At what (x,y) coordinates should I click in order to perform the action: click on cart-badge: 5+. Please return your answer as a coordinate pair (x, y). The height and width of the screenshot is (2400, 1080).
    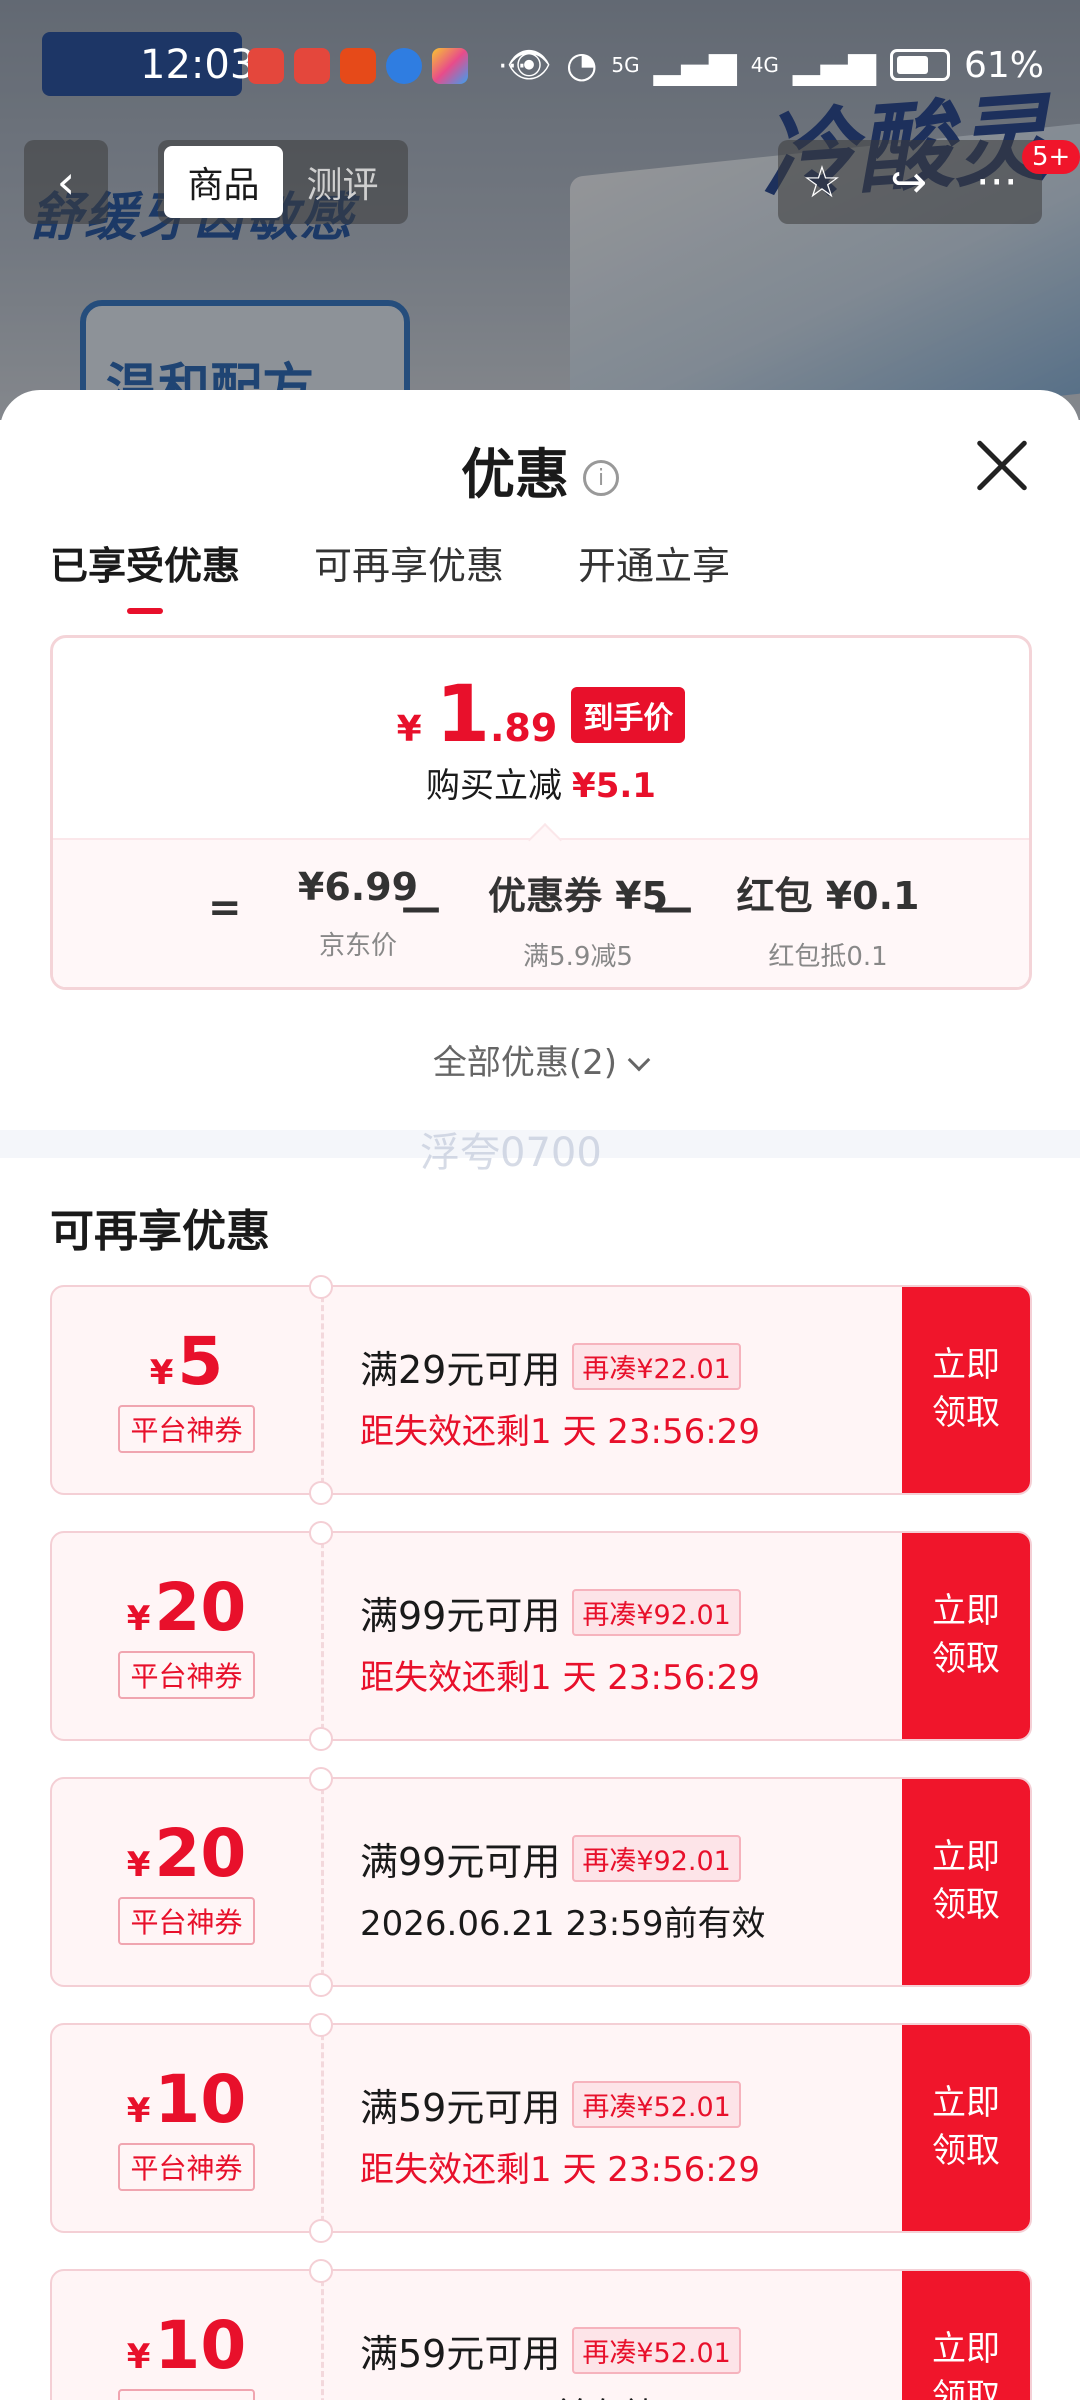
    Looking at the image, I should click on (1051, 157).